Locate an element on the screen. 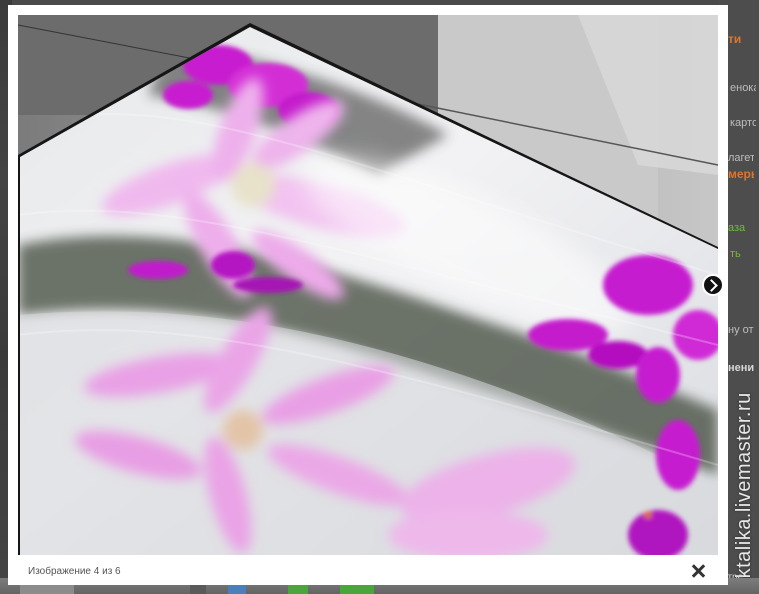 The image size is (759, 594). next-image-button is located at coordinates (713, 285).